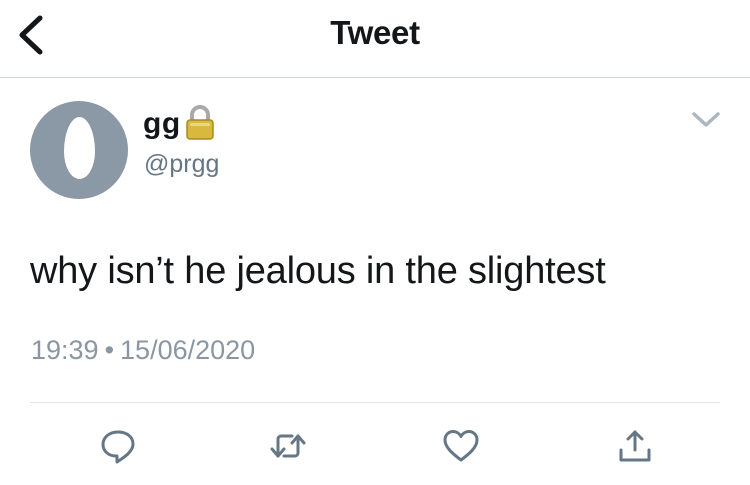  I want to click on chevron-down-icon, so click(706, 119).